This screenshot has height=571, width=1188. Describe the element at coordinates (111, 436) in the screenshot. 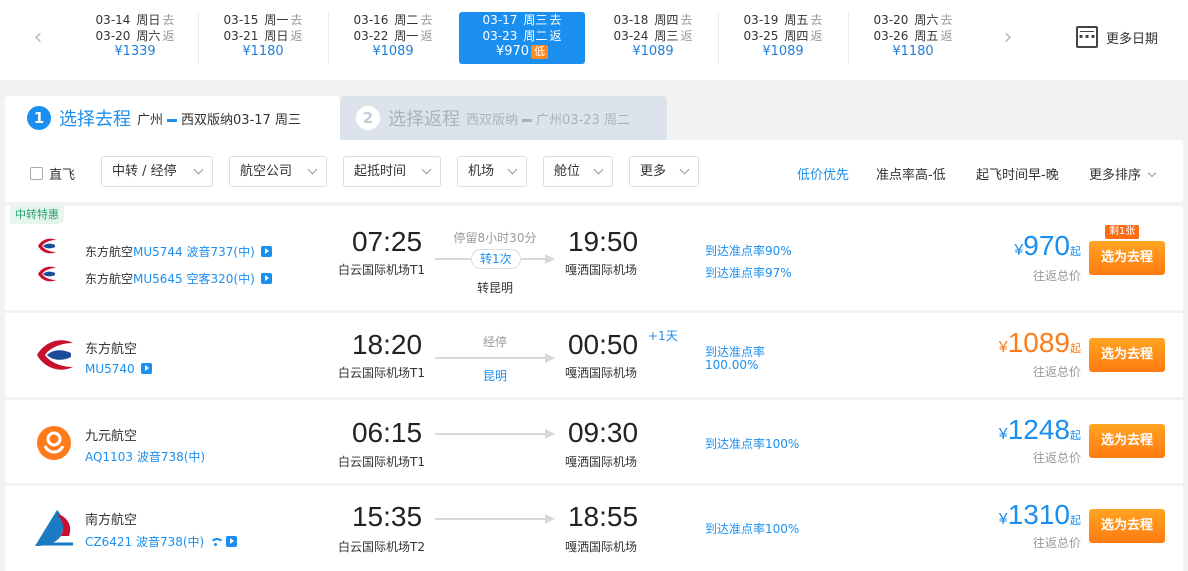

I see `airline-name: 九元航空` at that location.